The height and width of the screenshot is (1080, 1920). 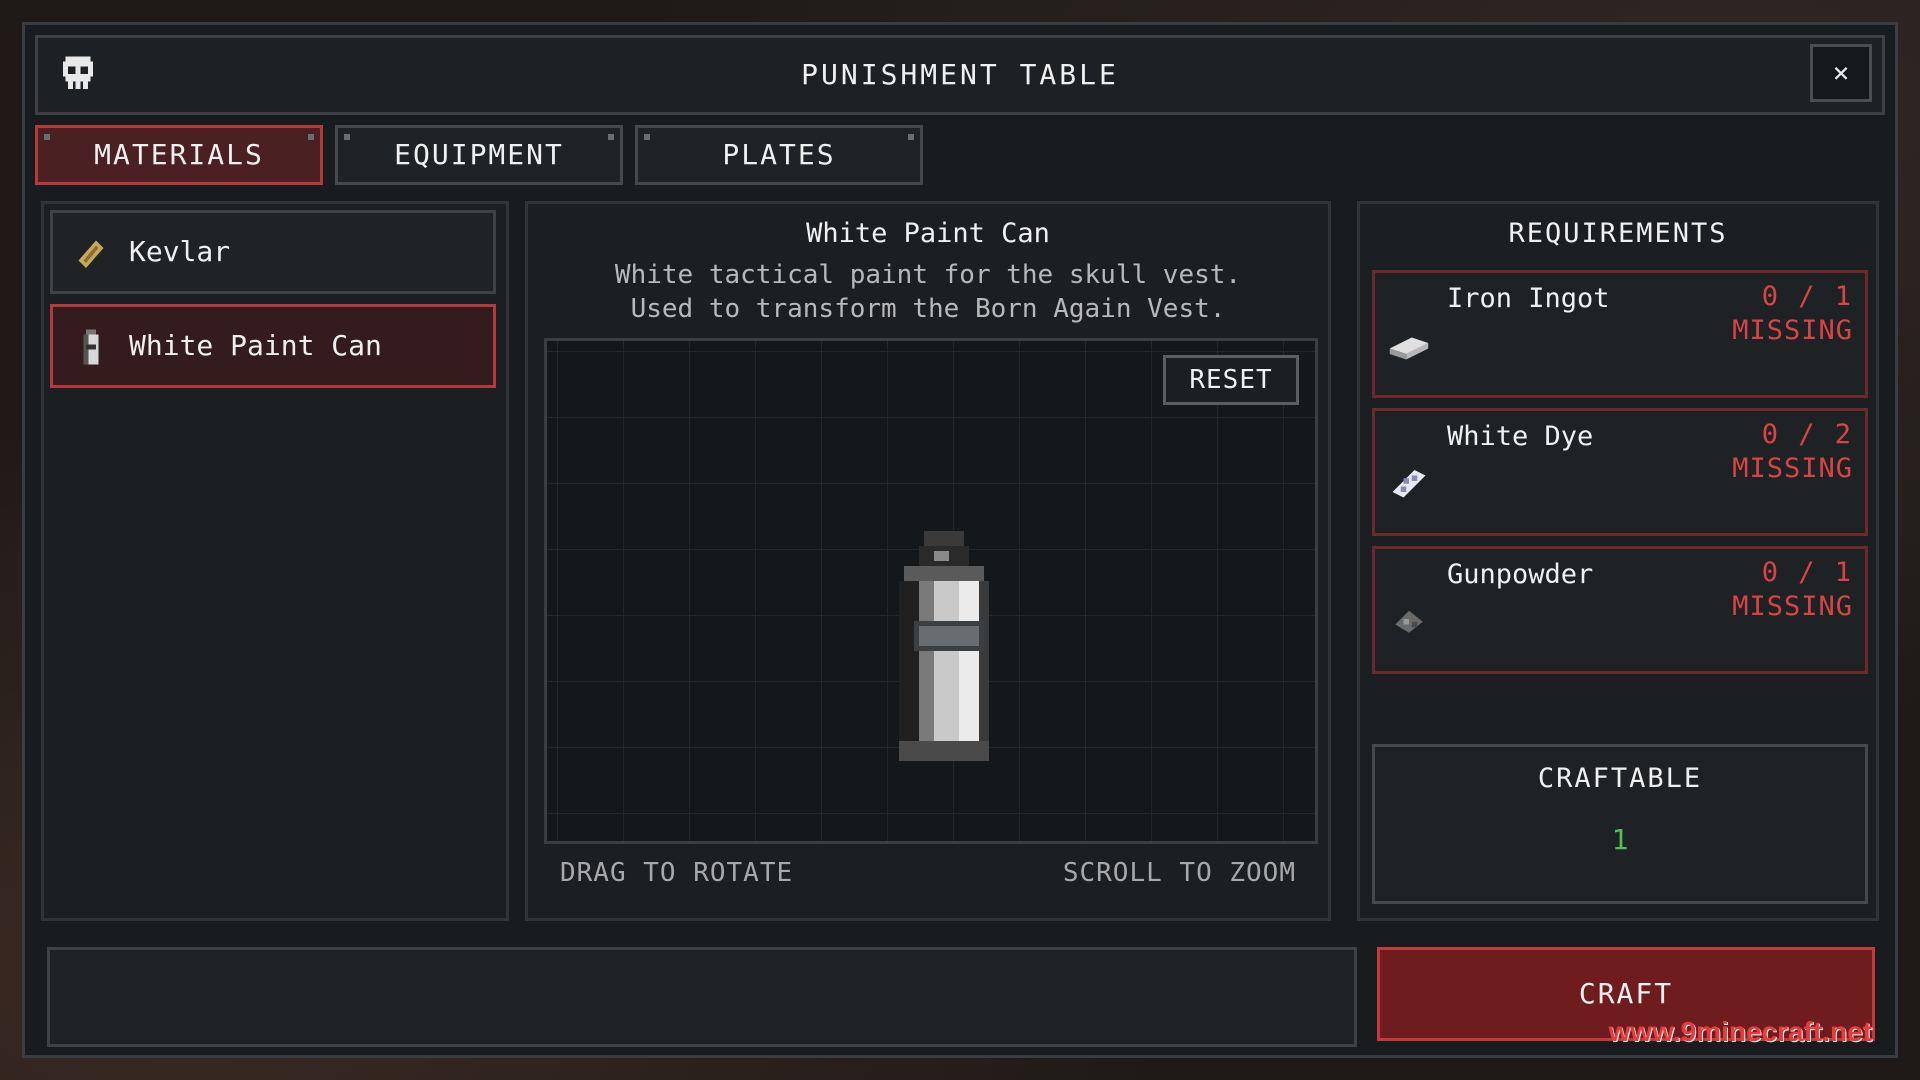 What do you see at coordinates (1841, 73) in the screenshot?
I see `close-button: ×` at bounding box center [1841, 73].